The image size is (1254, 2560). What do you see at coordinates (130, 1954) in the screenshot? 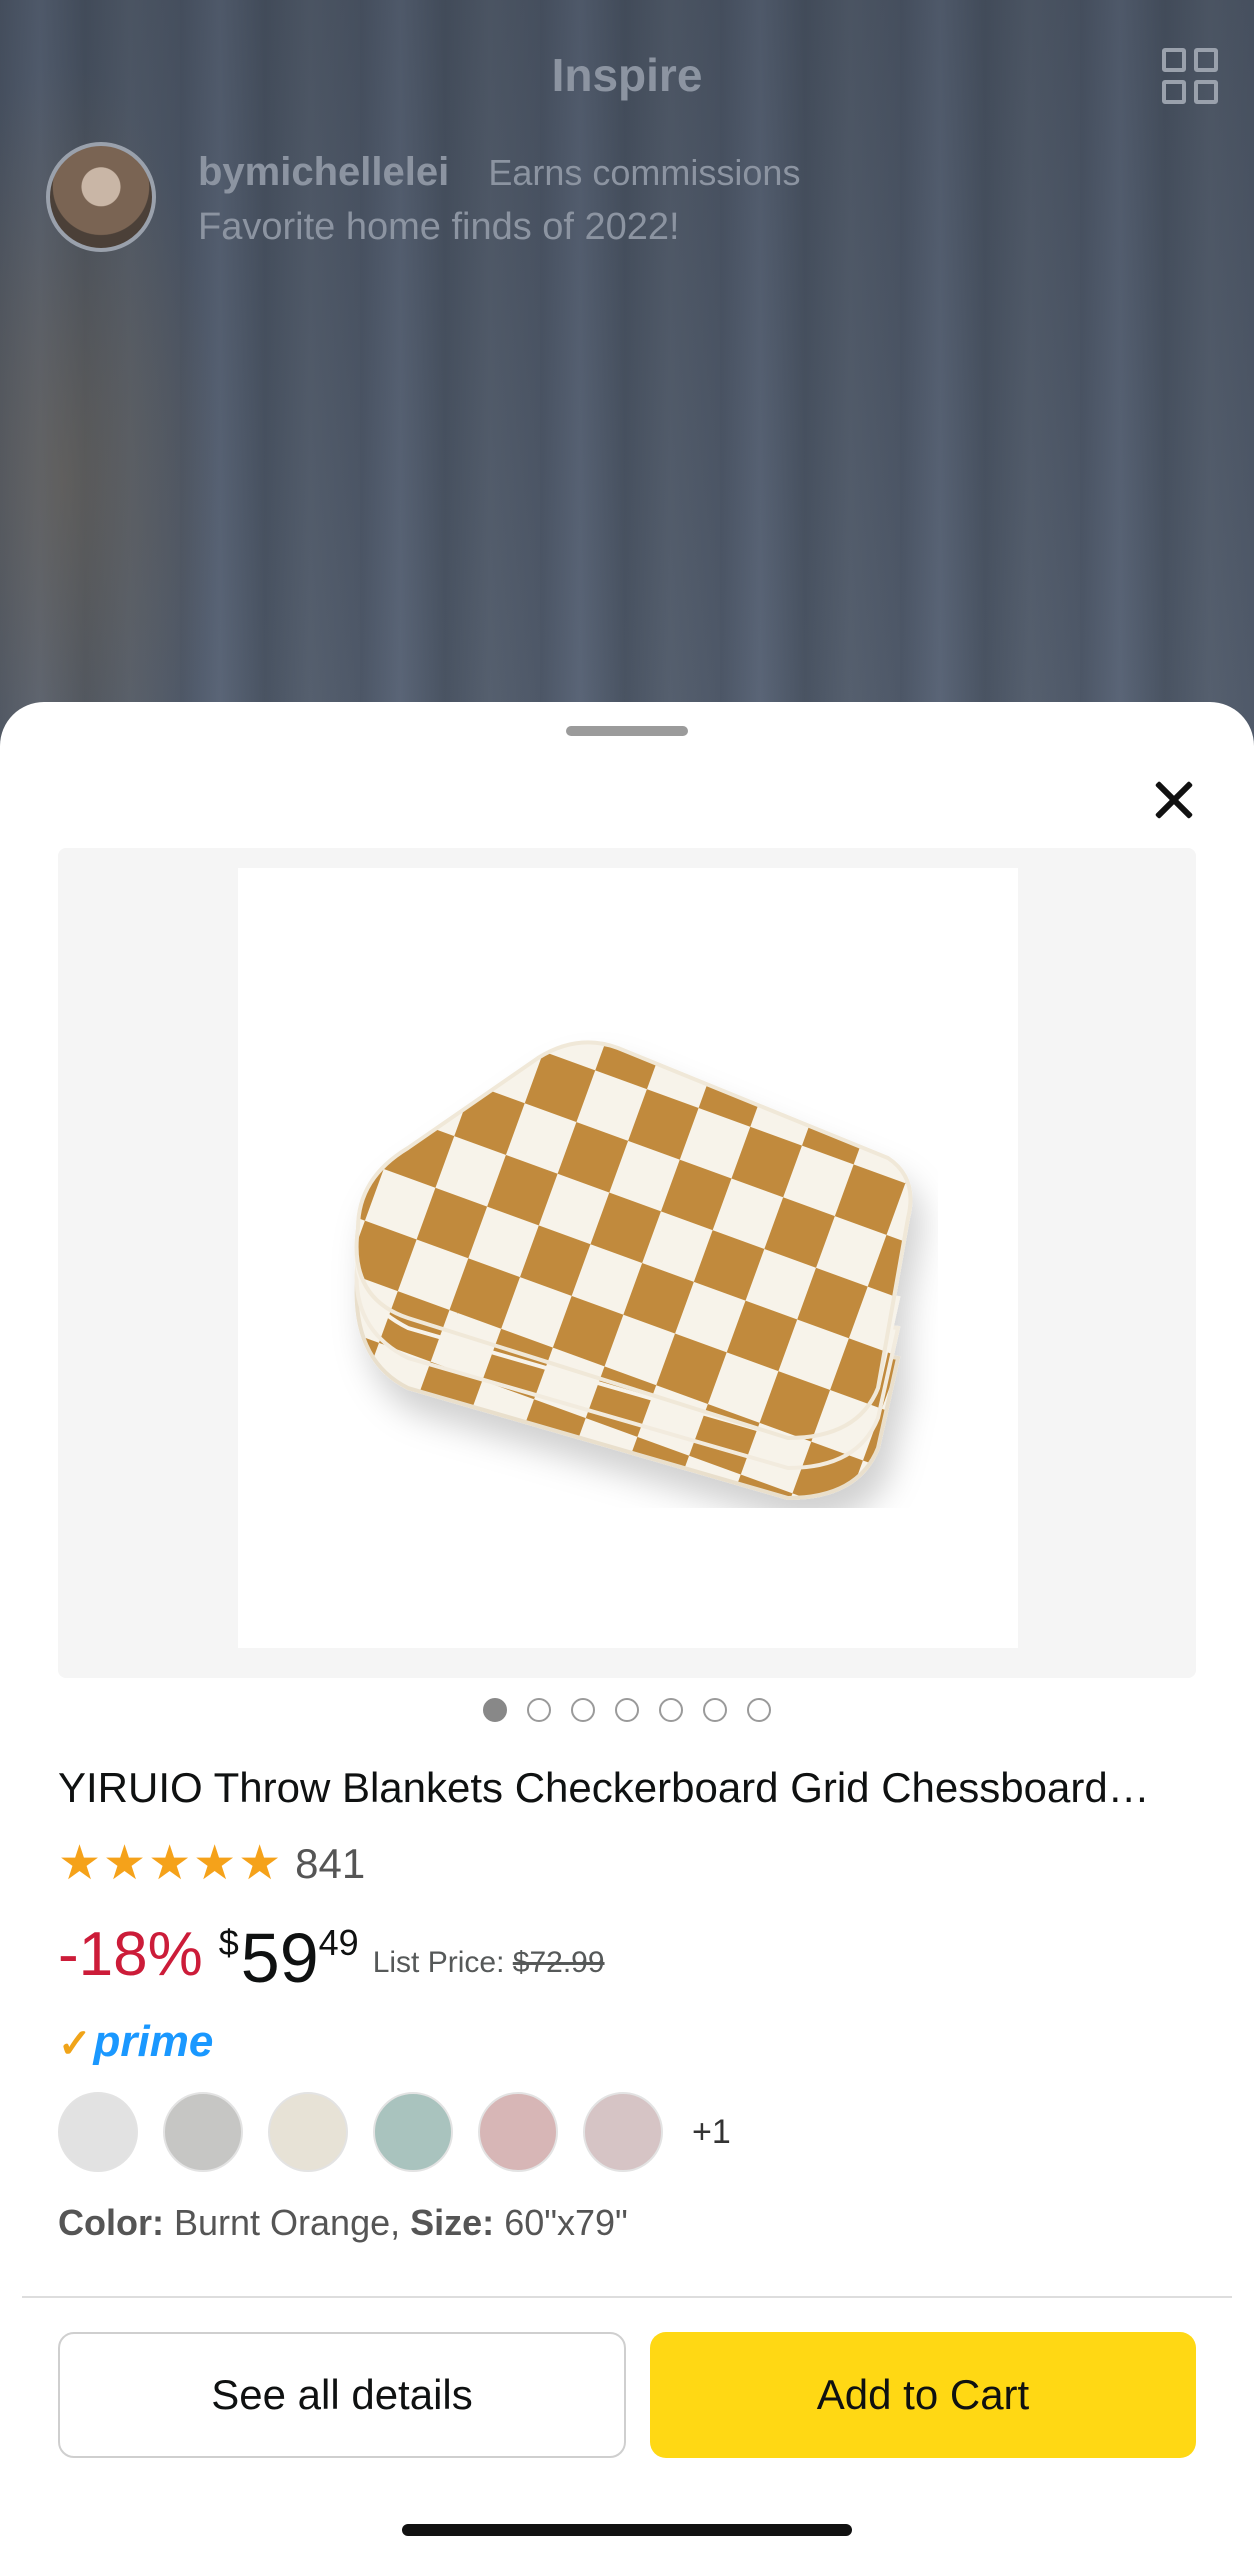
I see `discount-percent: -18%` at bounding box center [130, 1954].